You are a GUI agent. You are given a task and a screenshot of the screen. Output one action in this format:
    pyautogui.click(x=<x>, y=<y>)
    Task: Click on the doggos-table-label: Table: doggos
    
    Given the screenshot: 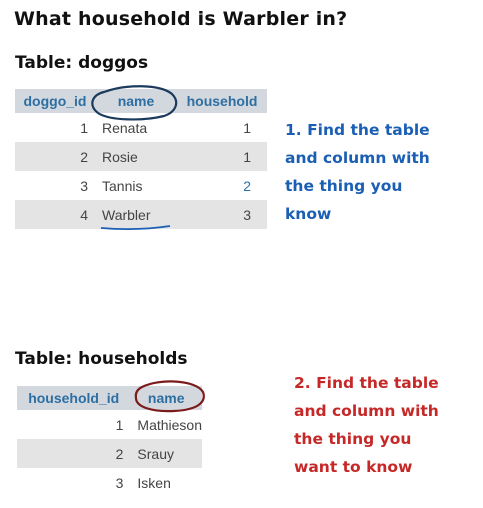 What is the action you would take?
    pyautogui.click(x=82, y=63)
    